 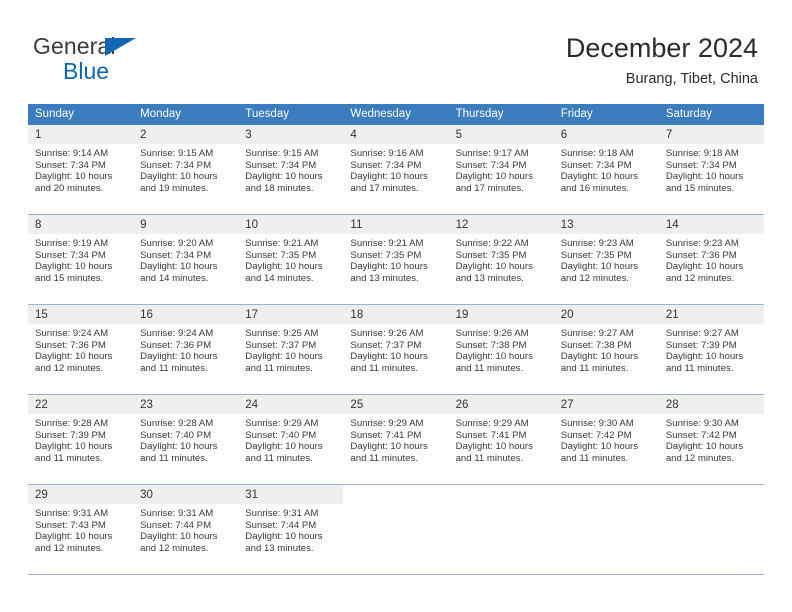 I want to click on day-number: 22, so click(x=41, y=405).